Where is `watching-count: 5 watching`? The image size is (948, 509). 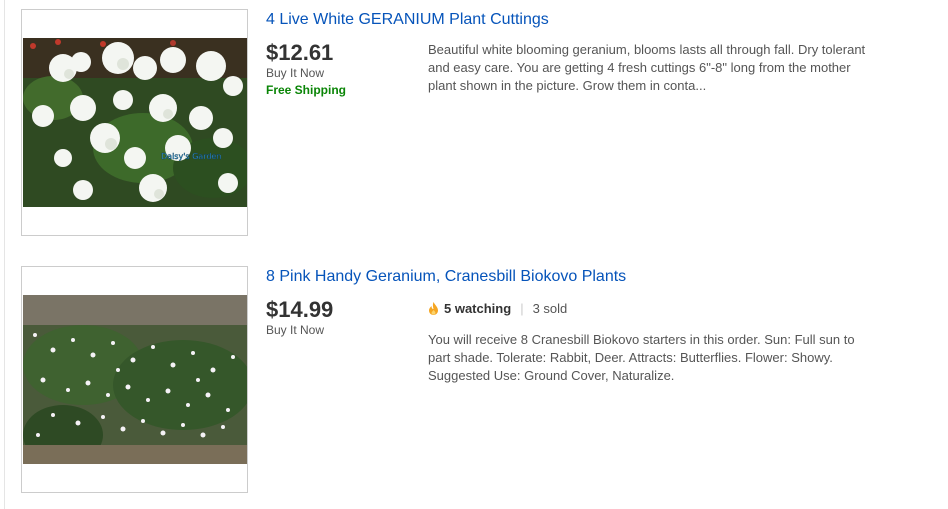 watching-count: 5 watching is located at coordinates (478, 308).